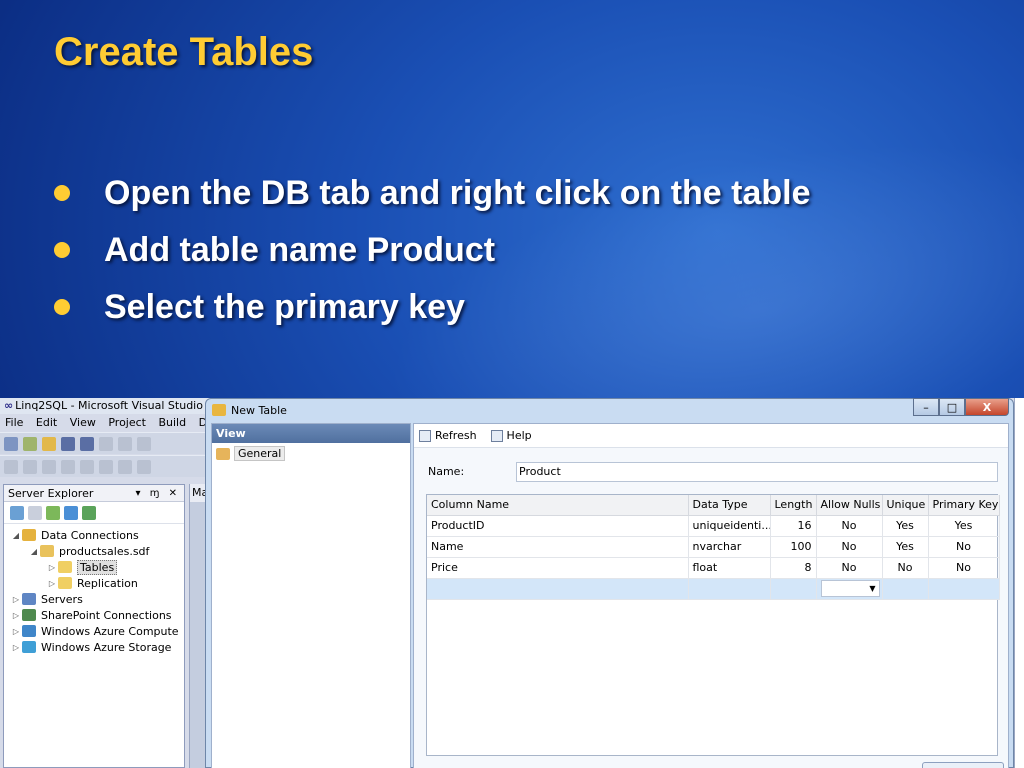 This screenshot has height=768, width=1024. Describe the element at coordinates (905, 568) in the screenshot. I see `cell-unique: No` at that location.